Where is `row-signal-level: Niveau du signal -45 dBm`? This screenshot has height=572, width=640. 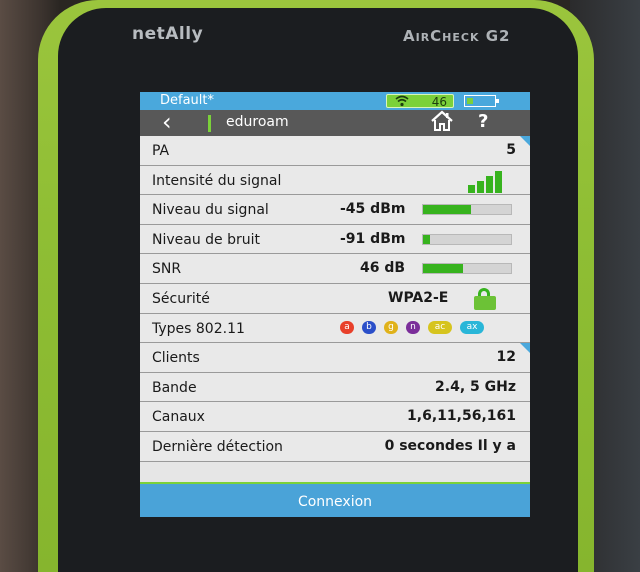
row-signal-level: Niveau du signal -45 dBm is located at coordinates (335, 210).